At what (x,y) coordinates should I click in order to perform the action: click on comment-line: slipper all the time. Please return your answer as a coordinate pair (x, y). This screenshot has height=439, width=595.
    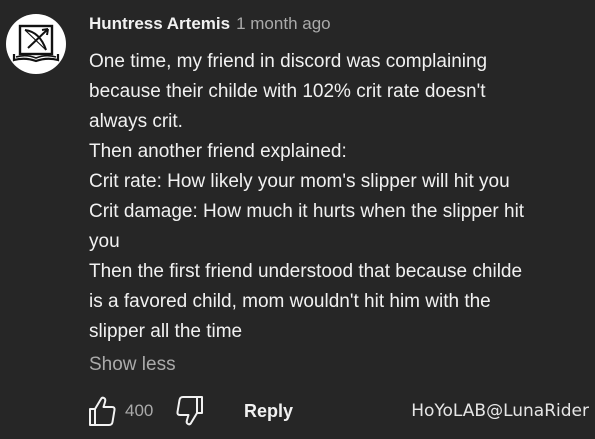
    Looking at the image, I should click on (166, 331).